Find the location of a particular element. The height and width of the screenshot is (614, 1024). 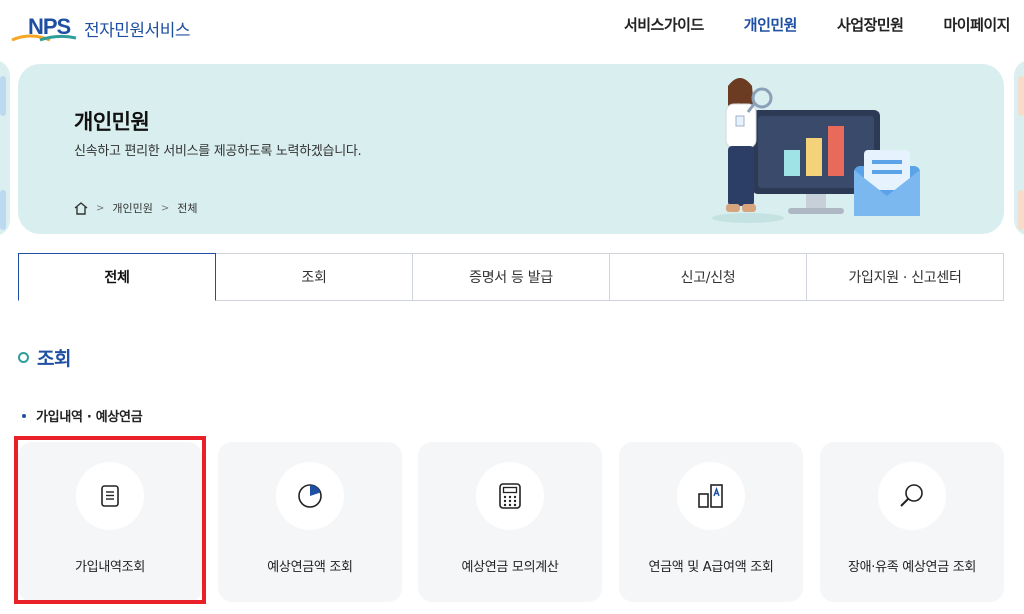

page-title: 개인민원 is located at coordinates (112, 122).